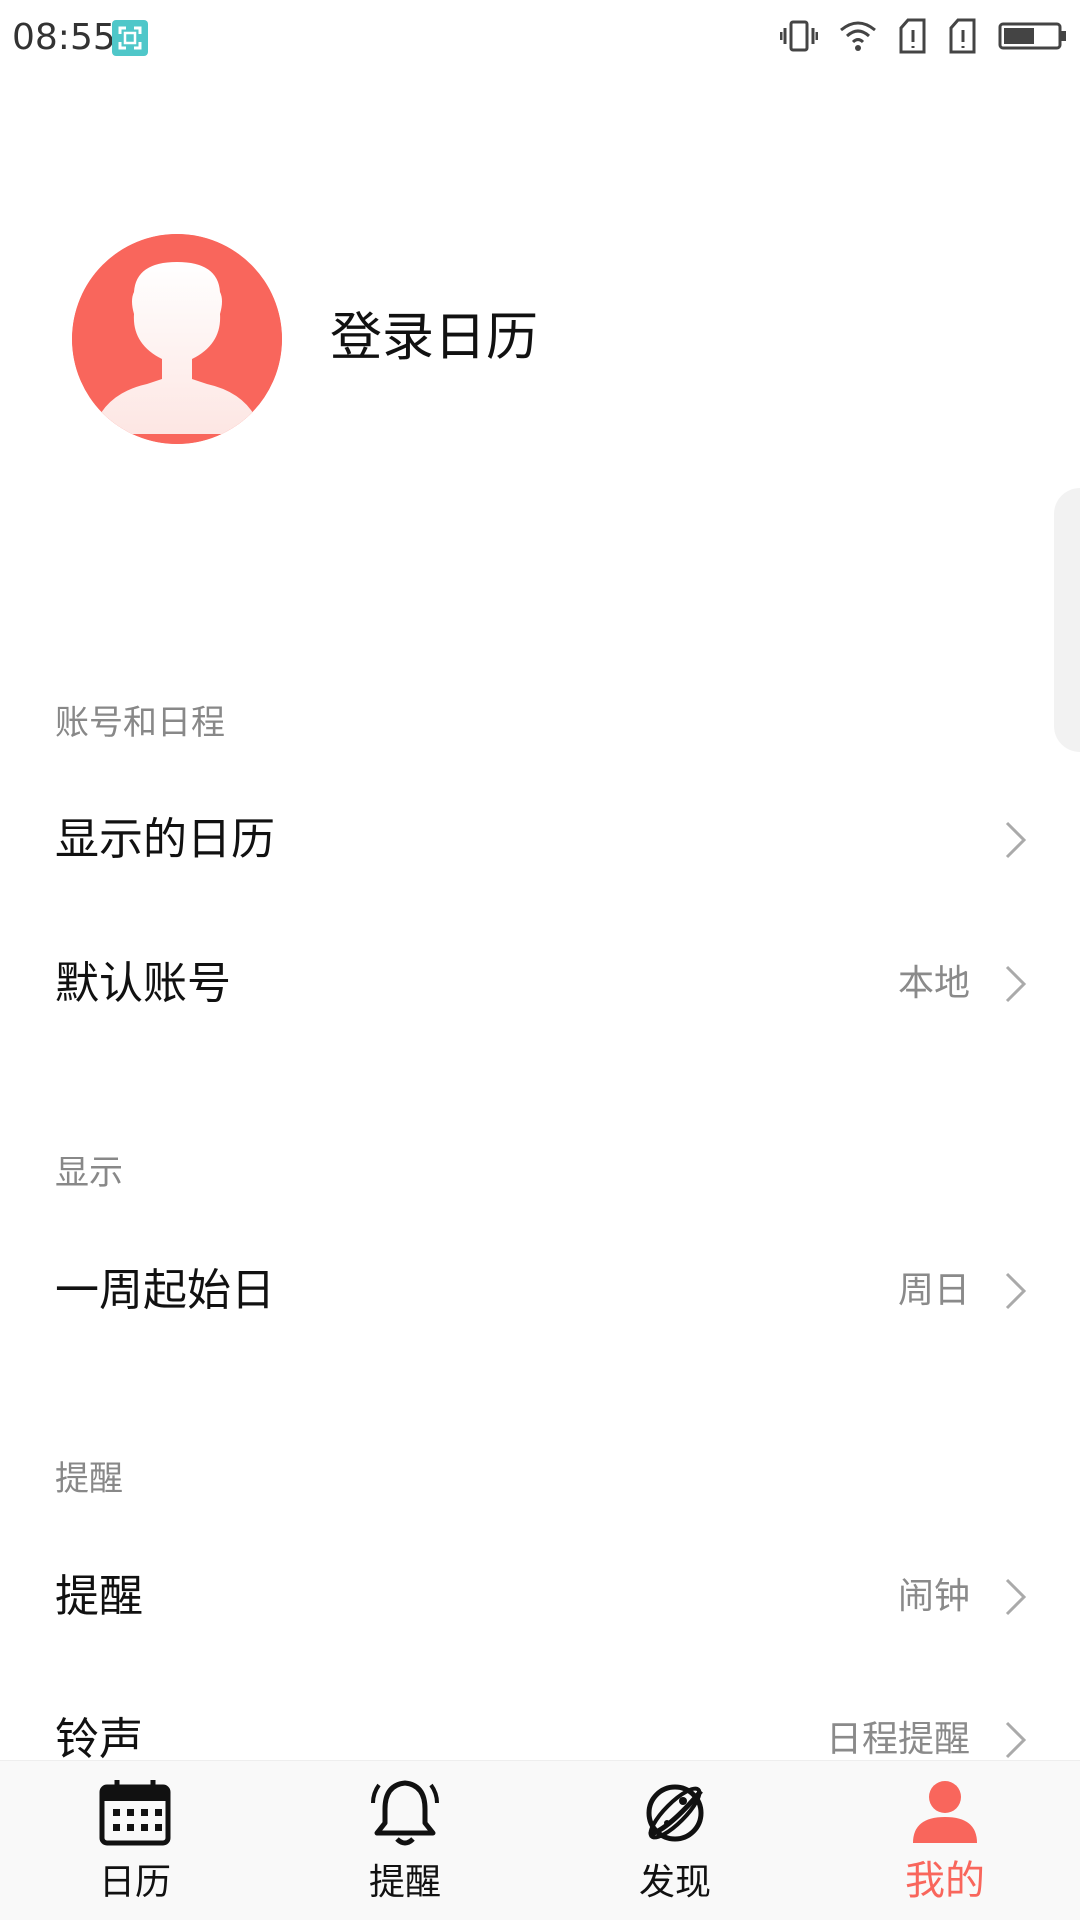  Describe the element at coordinates (434, 338) in the screenshot. I see `login-title: 登录日历` at that location.